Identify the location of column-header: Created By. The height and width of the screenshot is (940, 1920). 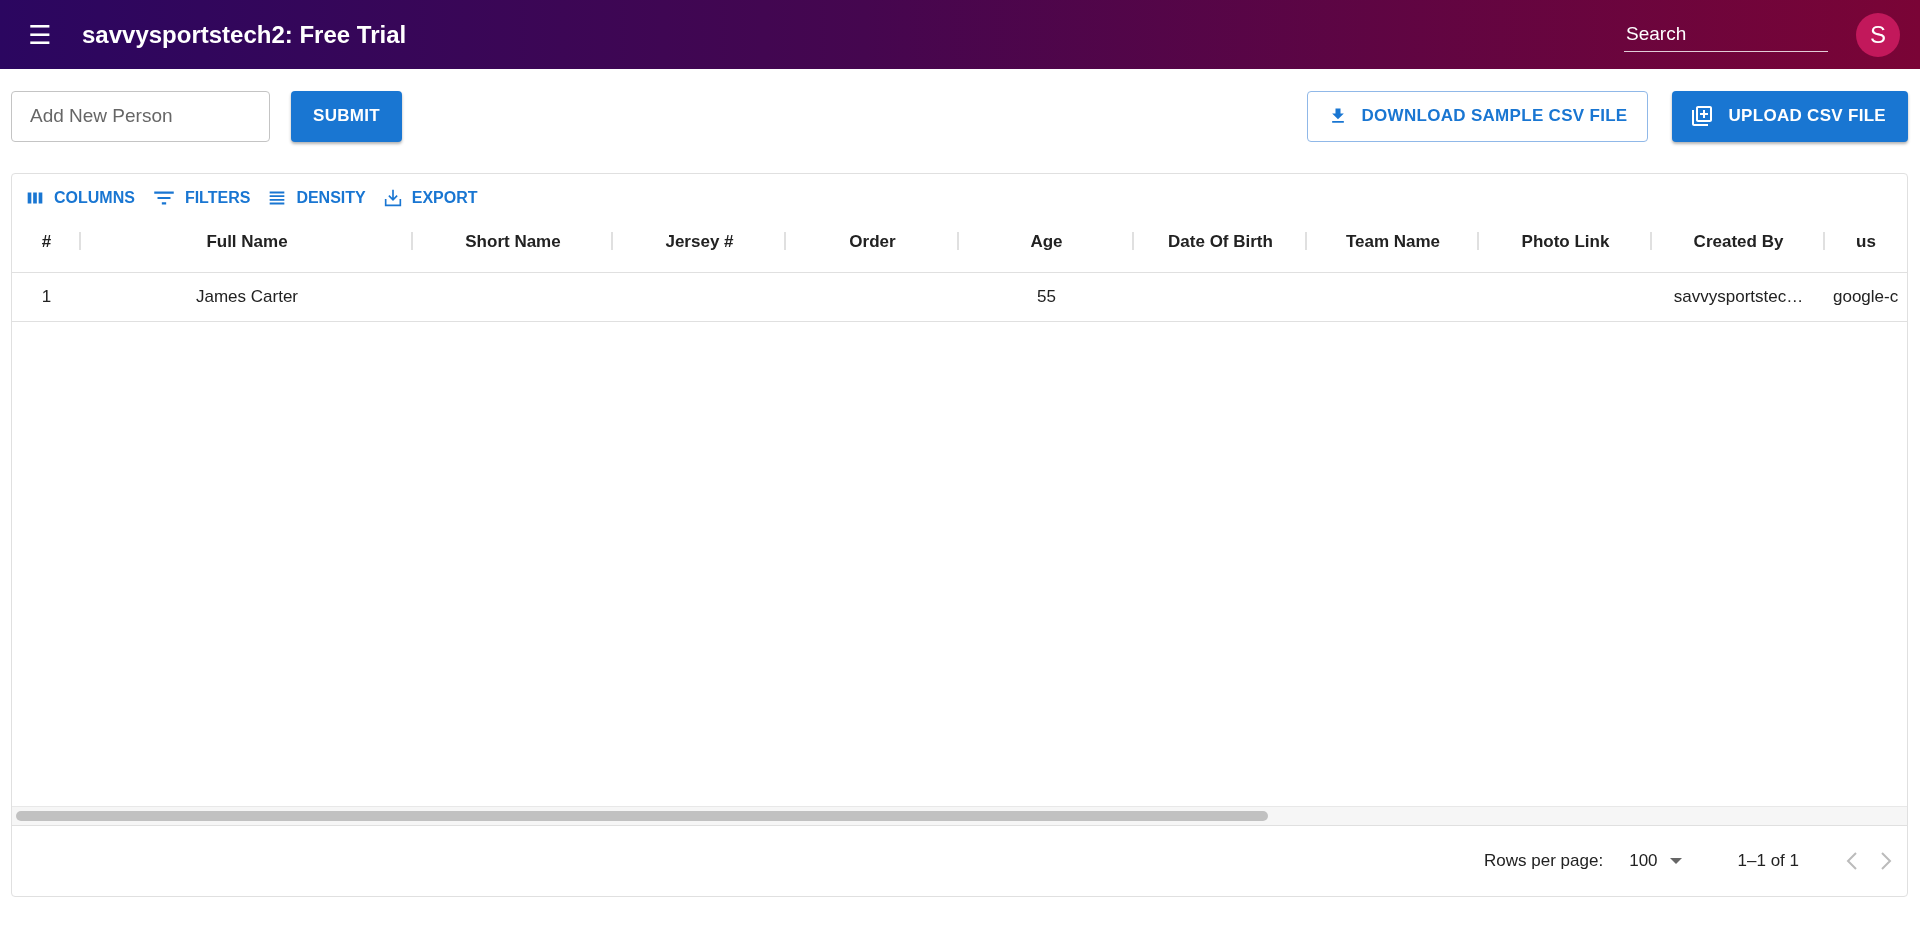
(1738, 242).